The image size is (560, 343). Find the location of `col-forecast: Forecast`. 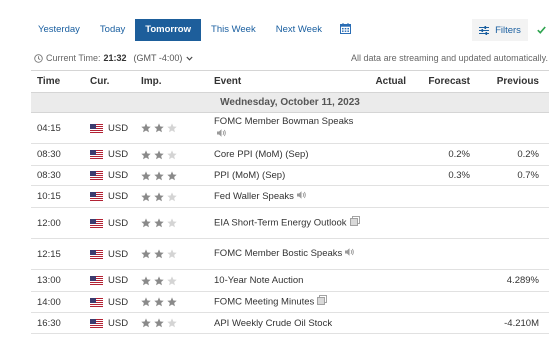

col-forecast: Forecast is located at coordinates (441, 81).